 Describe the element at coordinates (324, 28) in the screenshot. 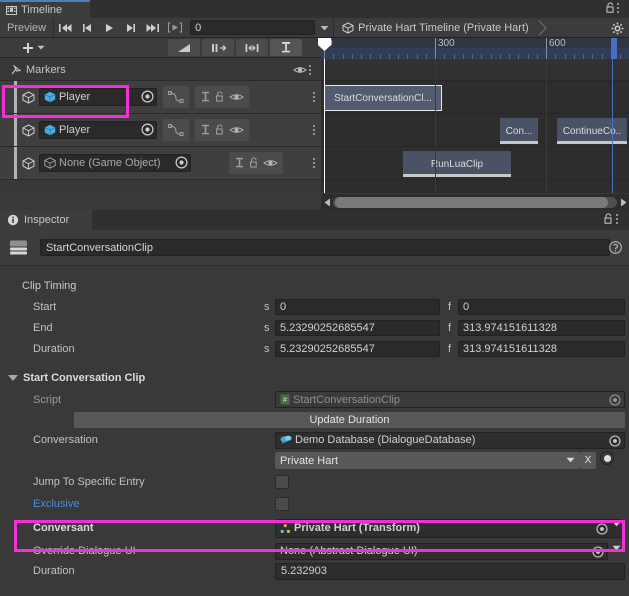

I see `chevron-down-icon` at that location.